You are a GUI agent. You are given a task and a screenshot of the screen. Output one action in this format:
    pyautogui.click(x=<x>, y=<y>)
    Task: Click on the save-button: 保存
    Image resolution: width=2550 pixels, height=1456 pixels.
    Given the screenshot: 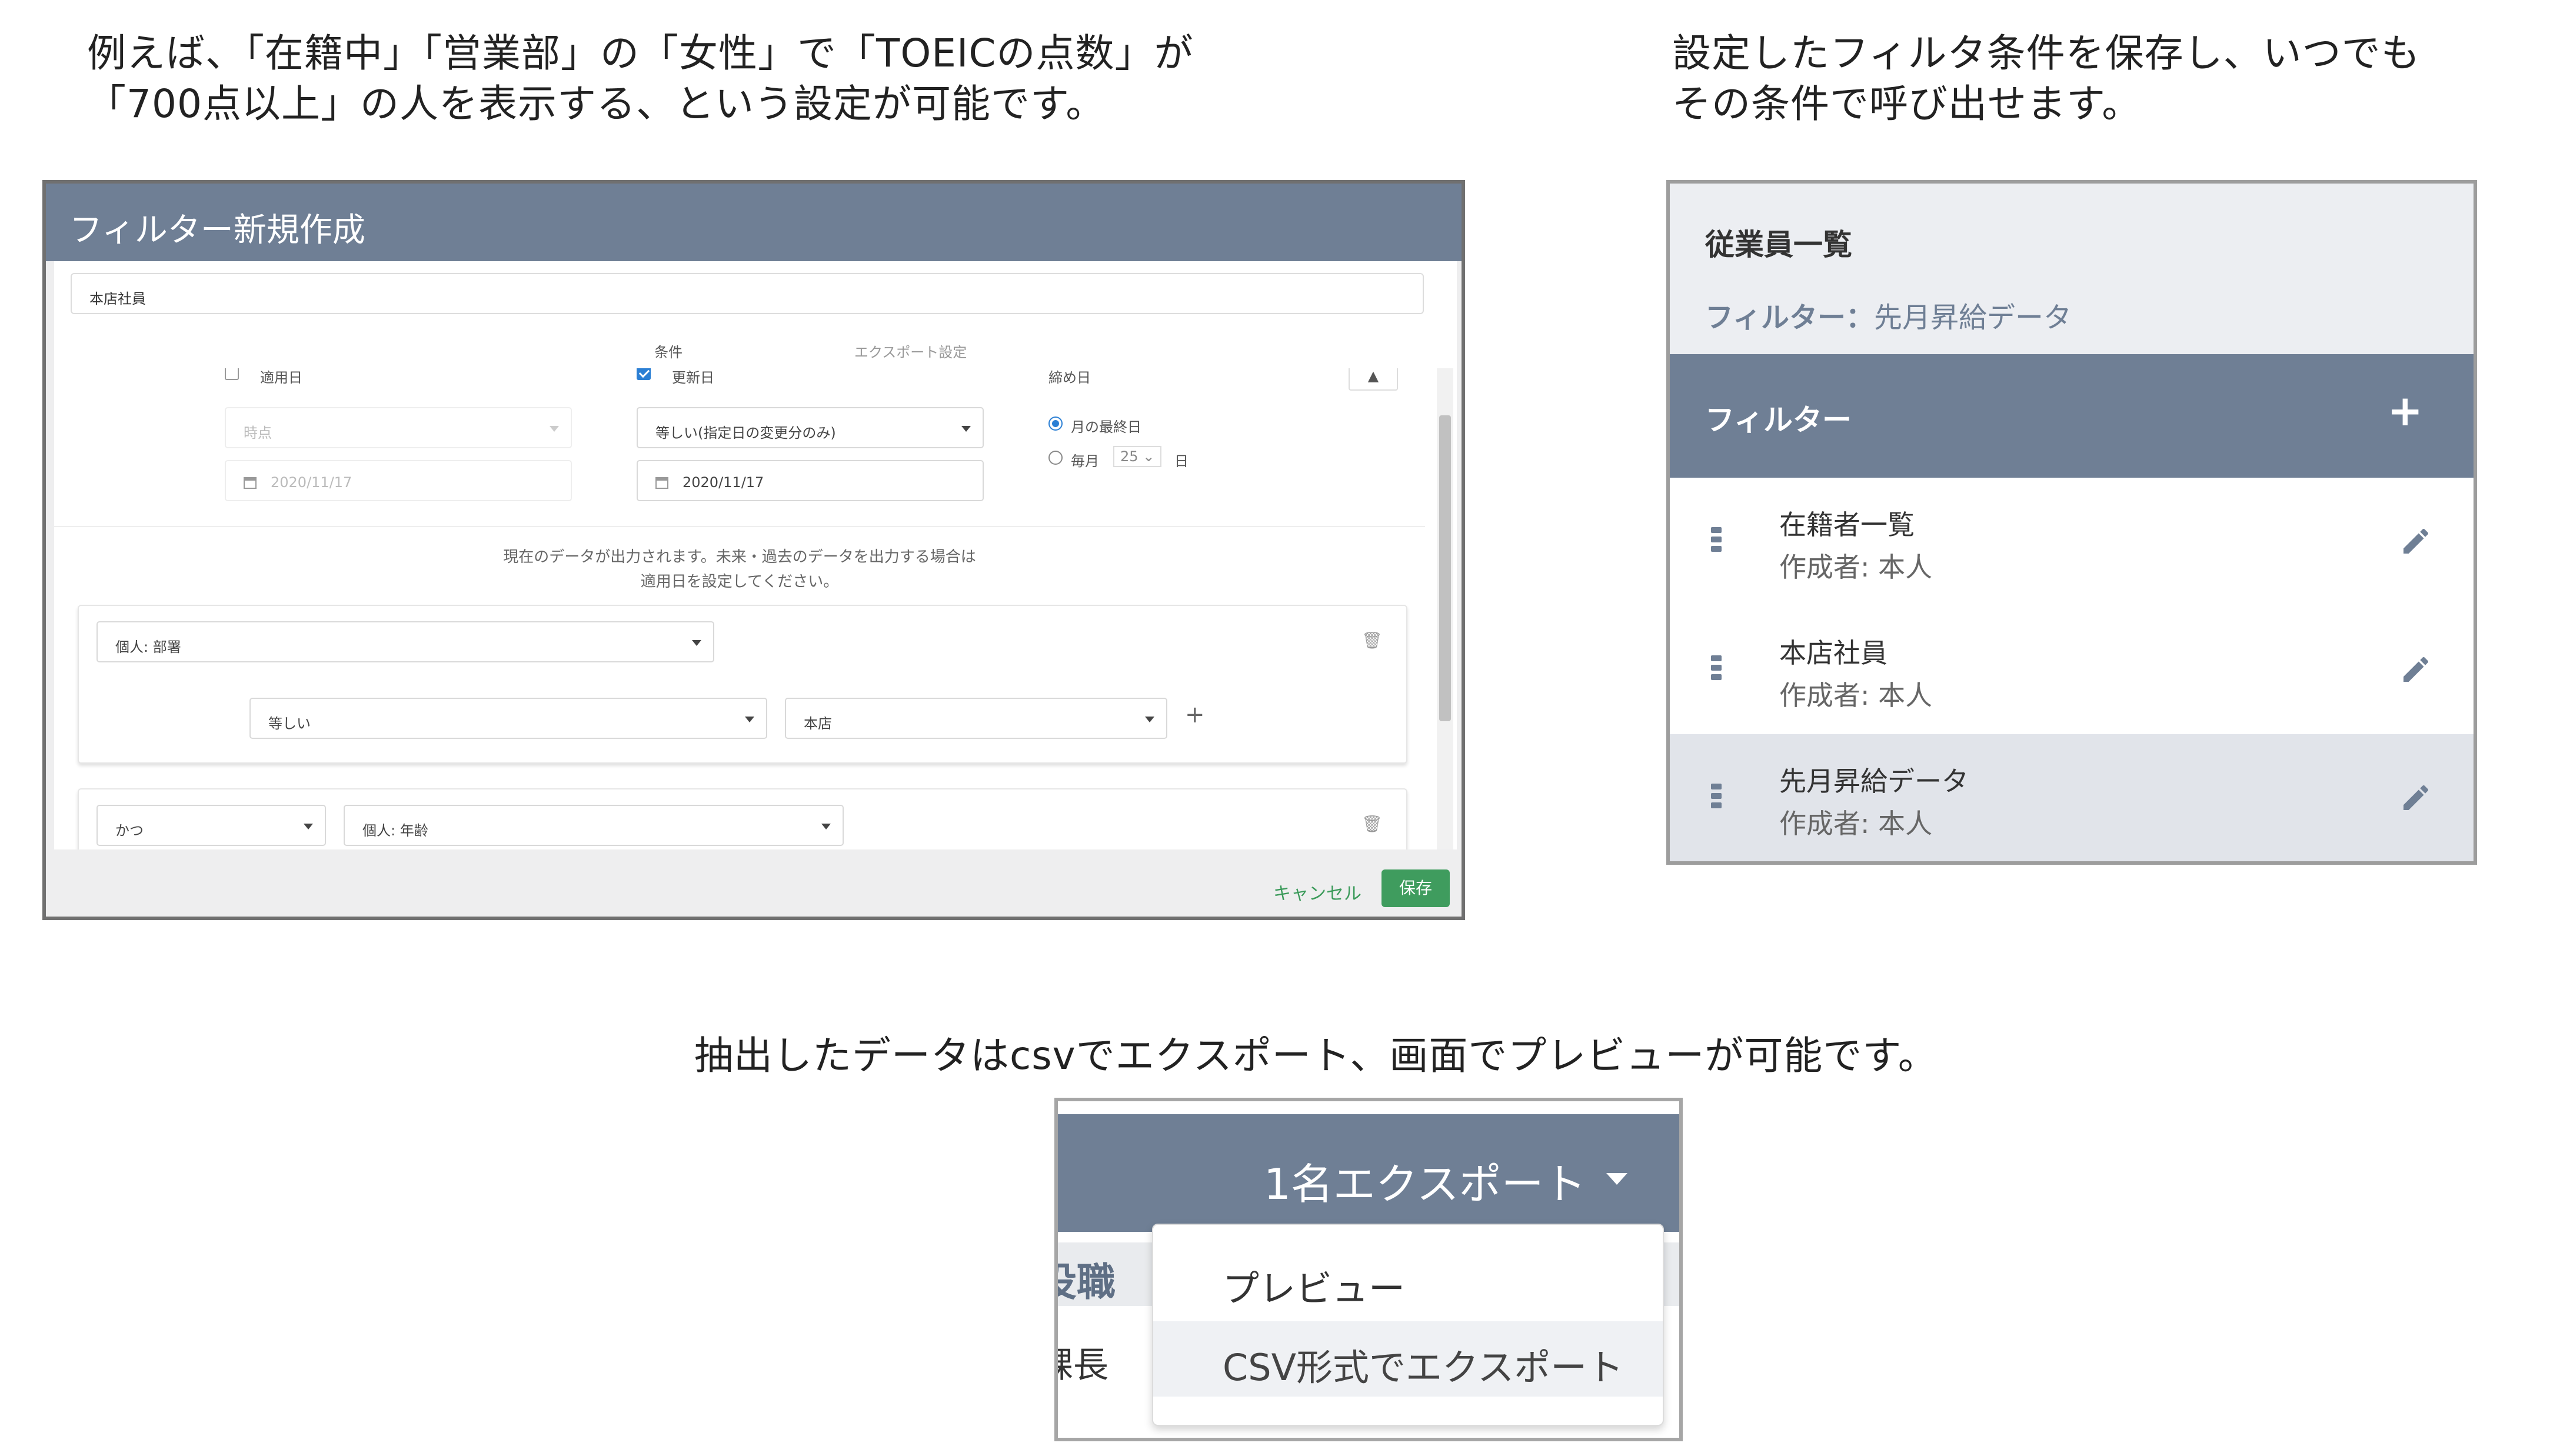 What is the action you would take?
    pyautogui.click(x=1415, y=888)
    